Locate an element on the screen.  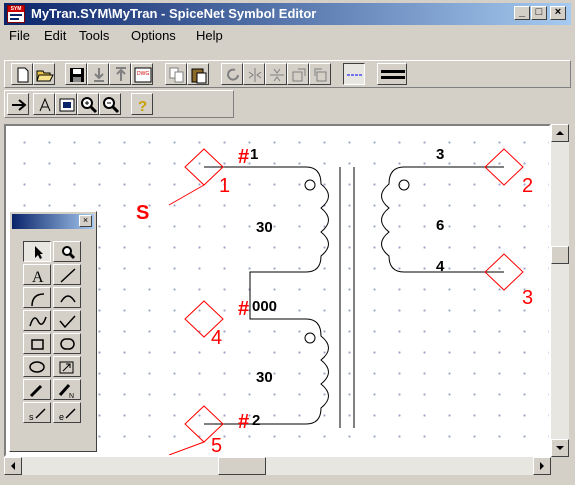
new-button is located at coordinates (22, 74).